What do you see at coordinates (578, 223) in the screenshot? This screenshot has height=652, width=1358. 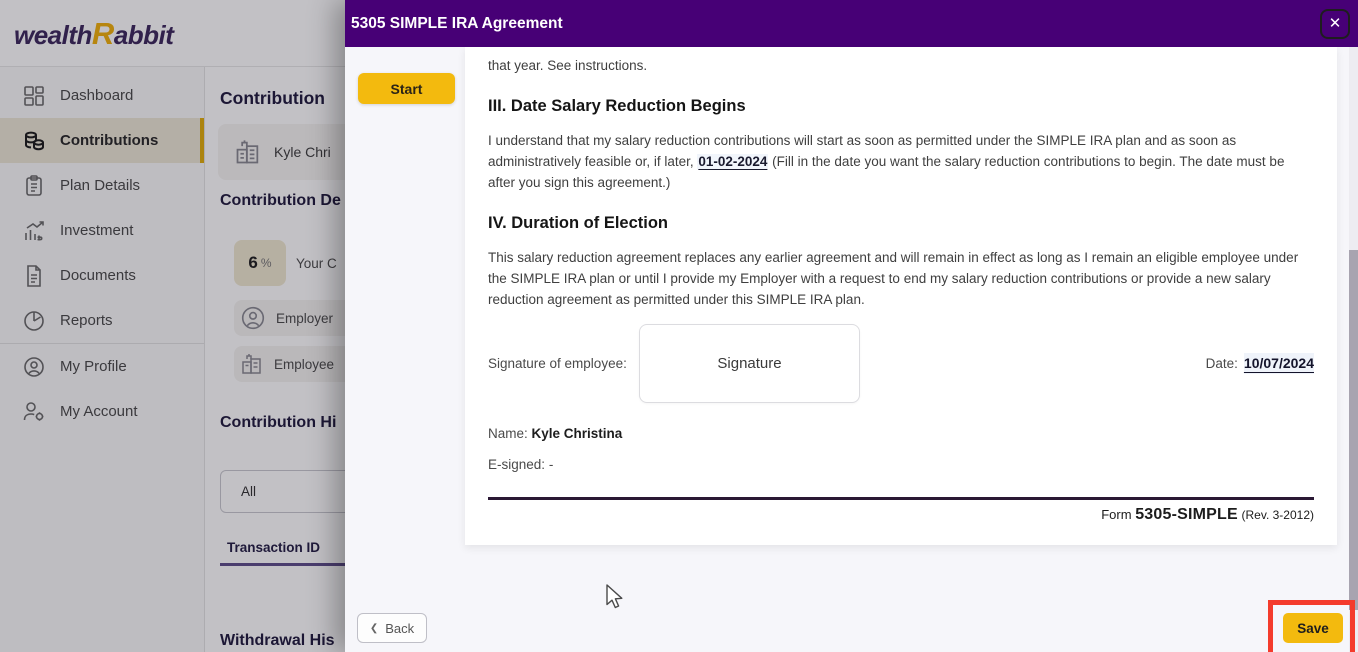 I see `section-4-heading: IV. Duration of Election` at bounding box center [578, 223].